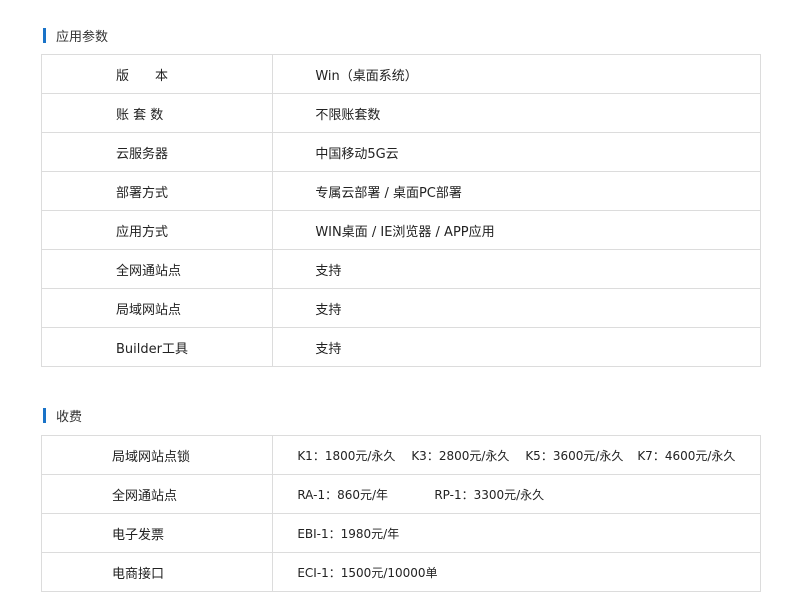 This screenshot has height=607, width=800. What do you see at coordinates (516, 572) in the screenshot?
I see `fee-value: ECI-1：1500元/10000单` at bounding box center [516, 572].